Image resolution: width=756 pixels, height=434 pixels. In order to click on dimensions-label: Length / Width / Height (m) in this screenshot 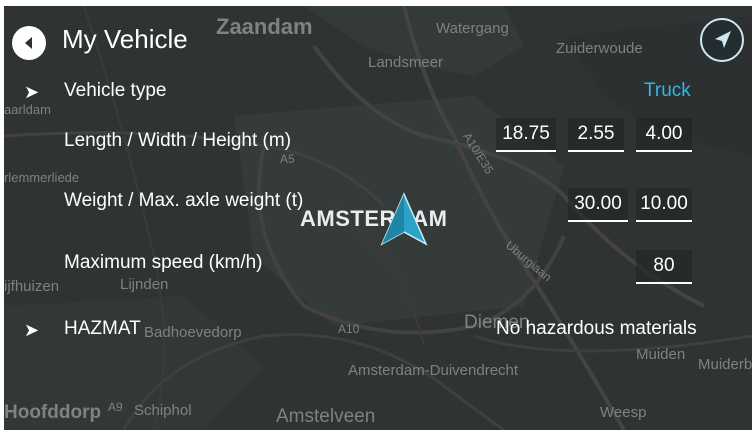, I will do `click(178, 140)`.